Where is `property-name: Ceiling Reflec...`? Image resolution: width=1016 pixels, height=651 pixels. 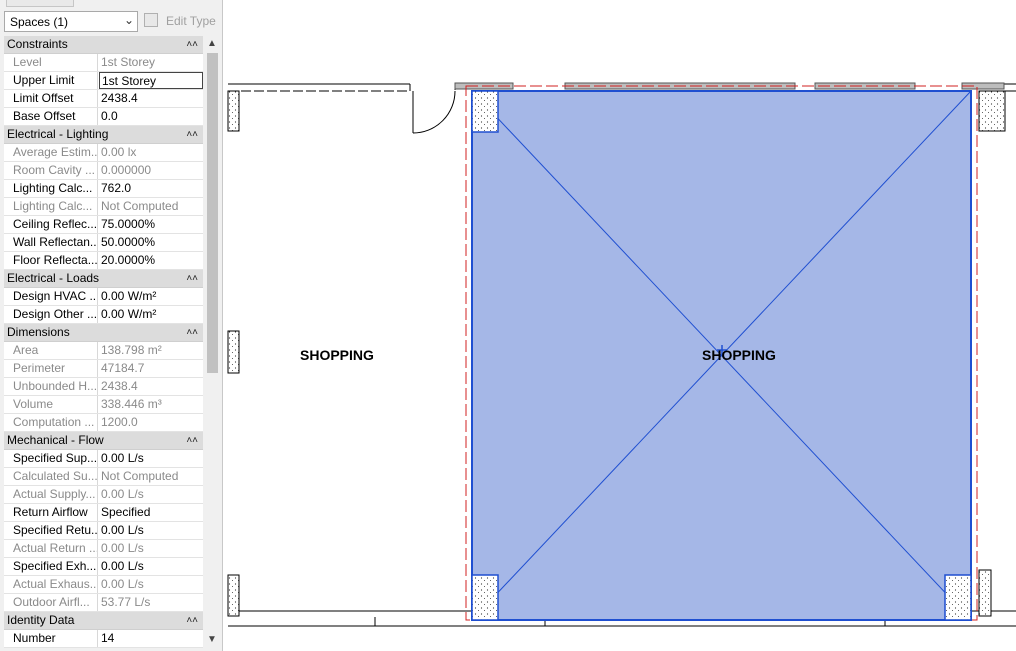
property-name: Ceiling Reflec... is located at coordinates (51, 224).